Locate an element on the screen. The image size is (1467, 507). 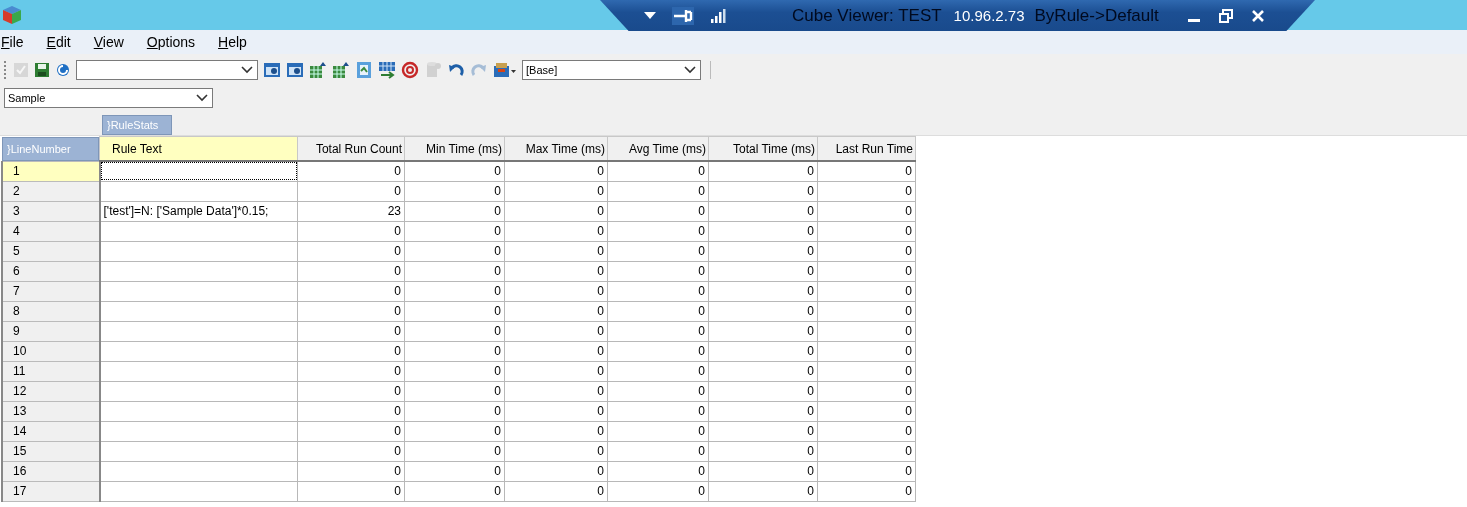
menu-item: Edit is located at coordinates (70, 42).